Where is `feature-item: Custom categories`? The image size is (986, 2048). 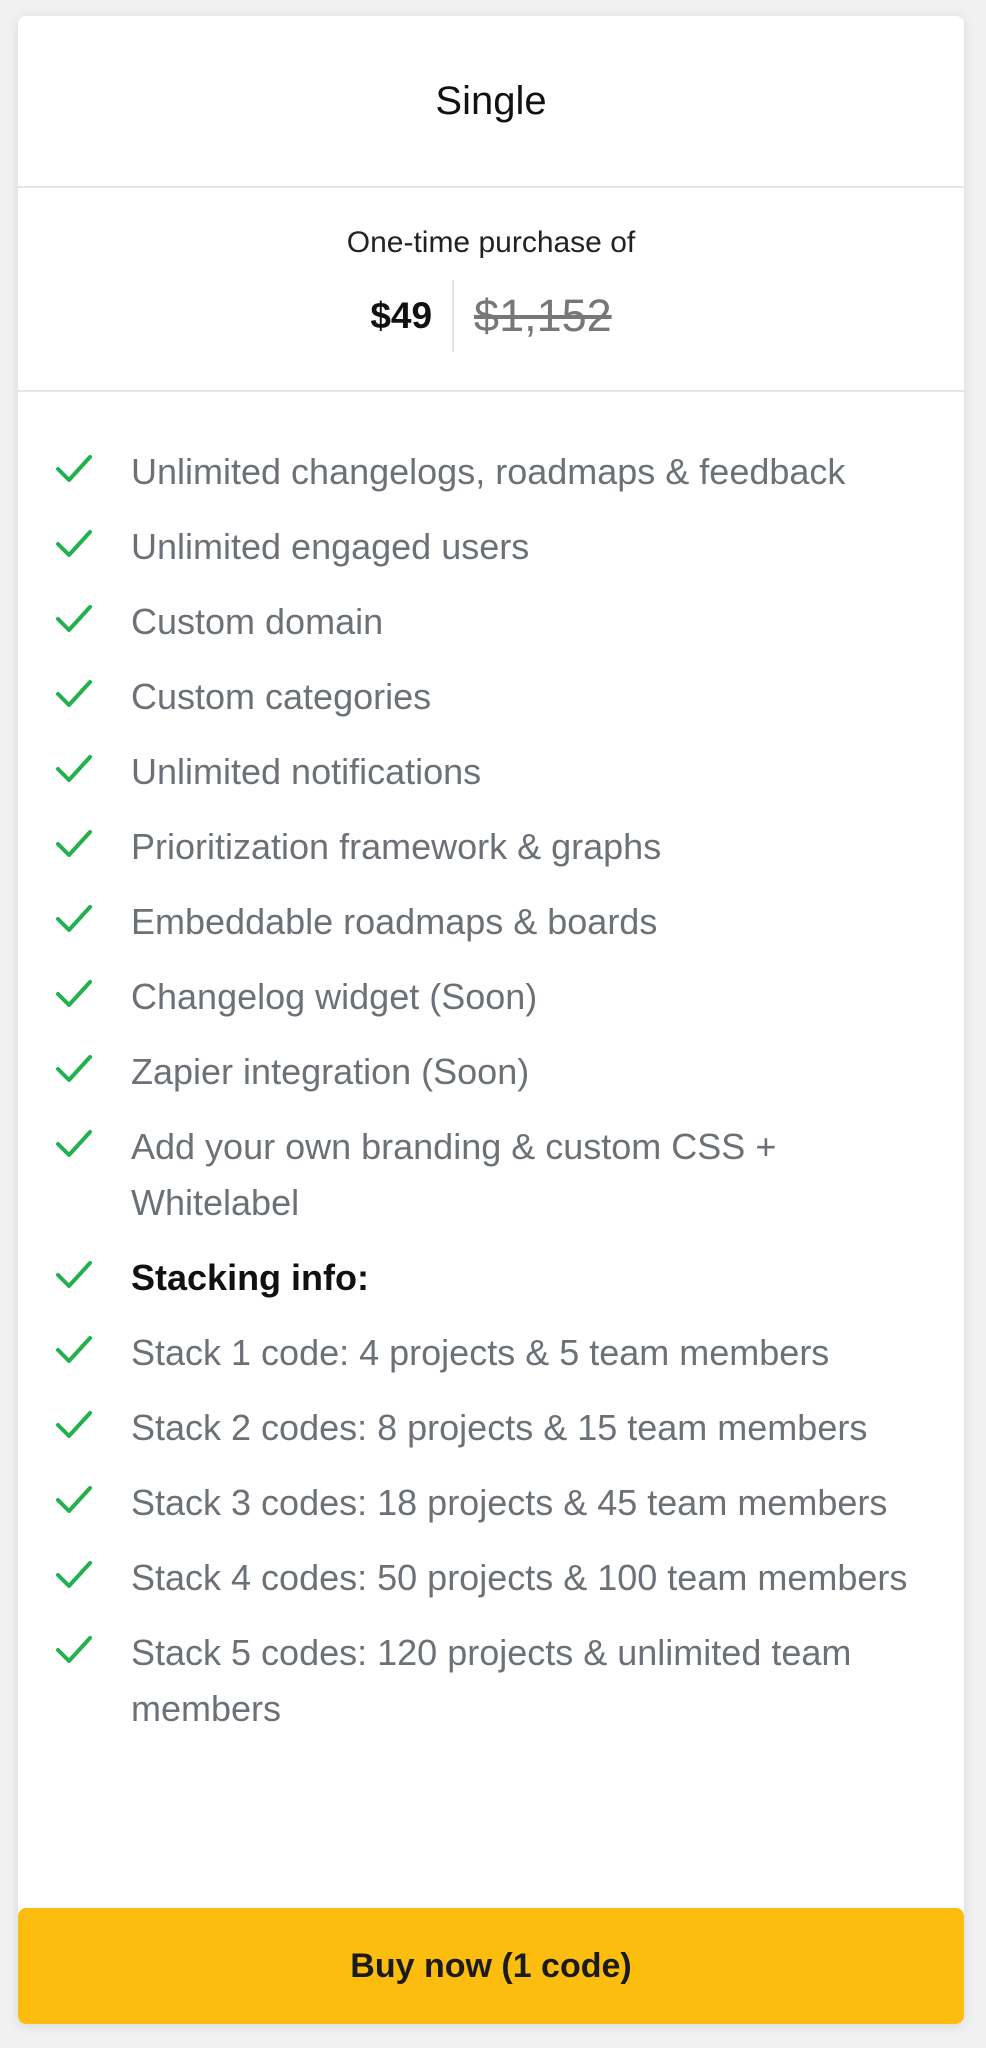
feature-item: Custom categories is located at coordinates (491, 697).